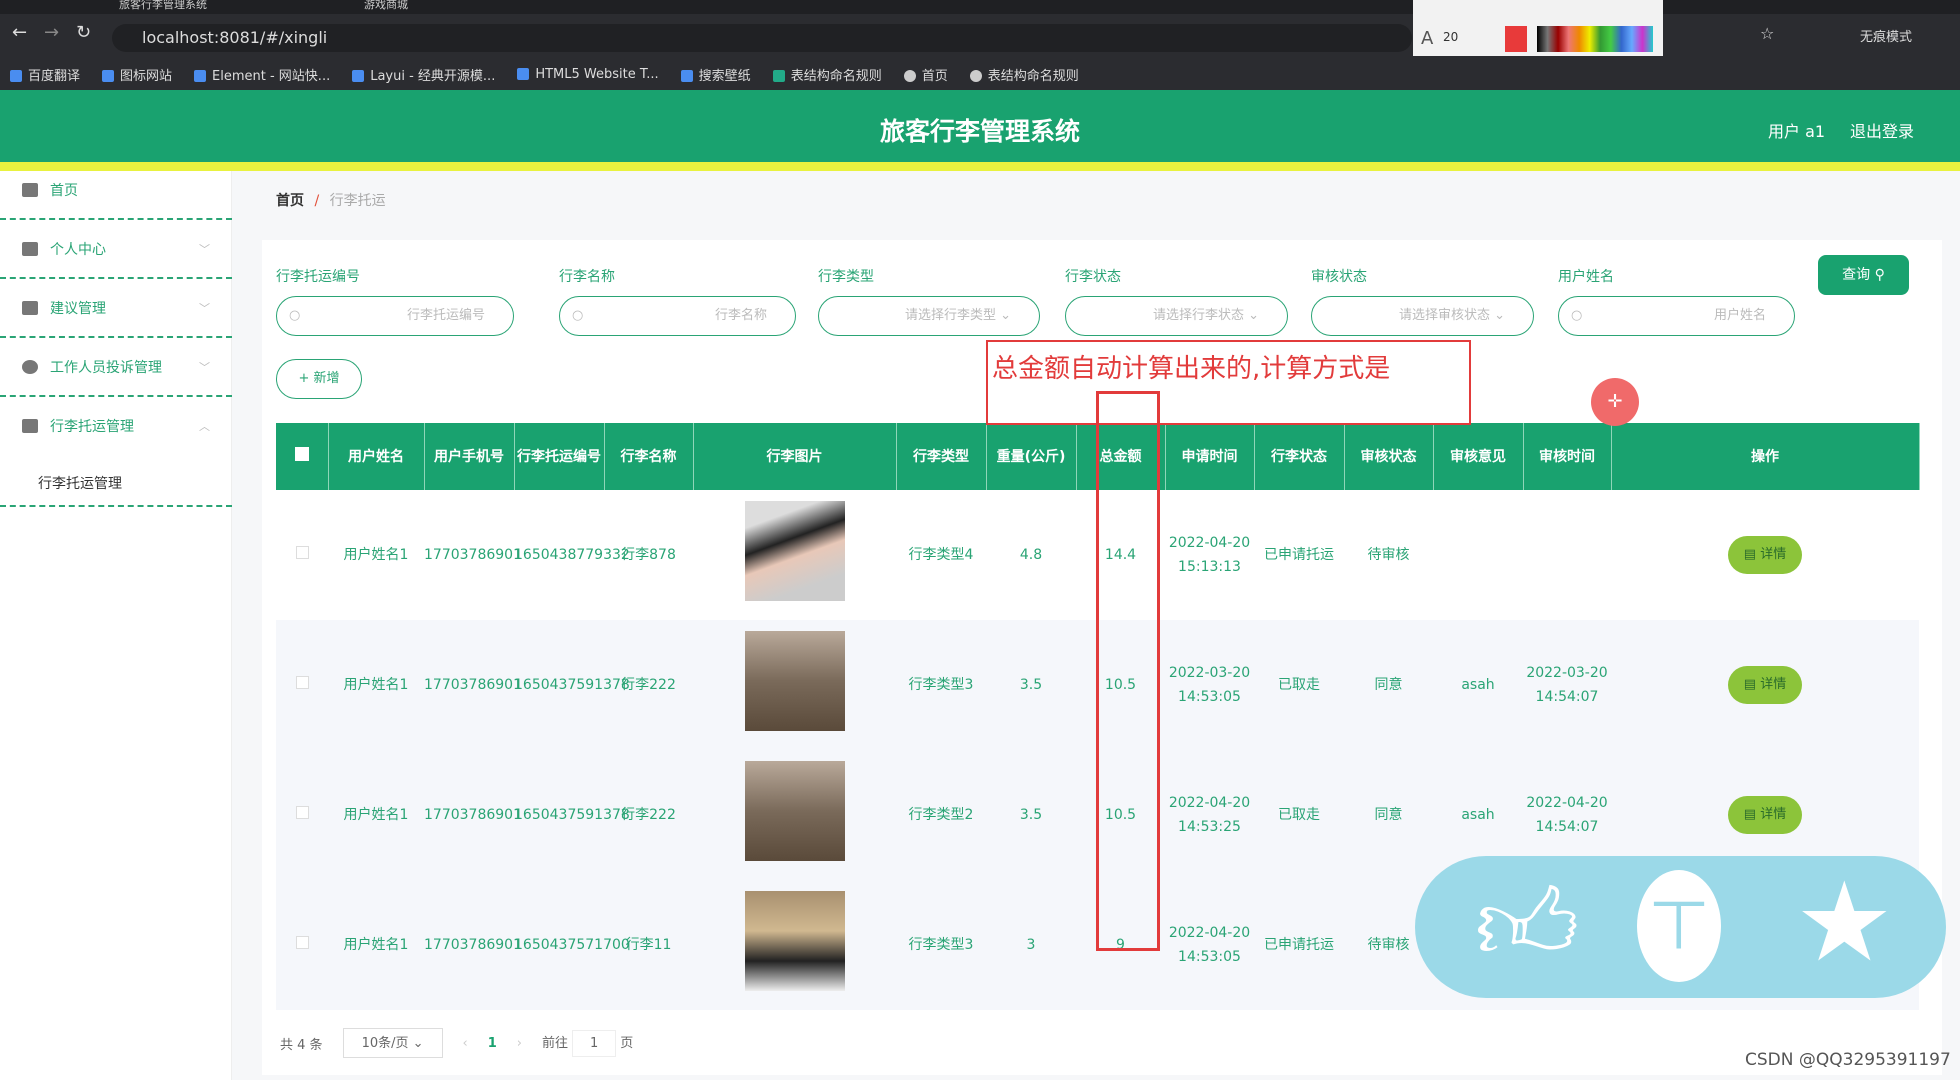 The width and height of the screenshot is (1960, 1080). Describe the element at coordinates (376, 945) in the screenshot. I see `table-cell: 用户姓名1` at that location.